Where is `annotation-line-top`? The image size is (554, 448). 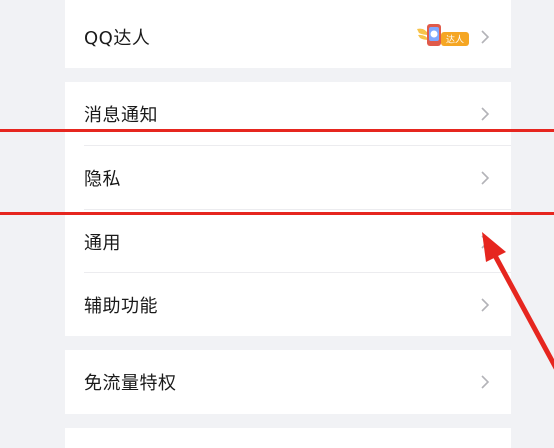
annotation-line-top is located at coordinates (277, 130).